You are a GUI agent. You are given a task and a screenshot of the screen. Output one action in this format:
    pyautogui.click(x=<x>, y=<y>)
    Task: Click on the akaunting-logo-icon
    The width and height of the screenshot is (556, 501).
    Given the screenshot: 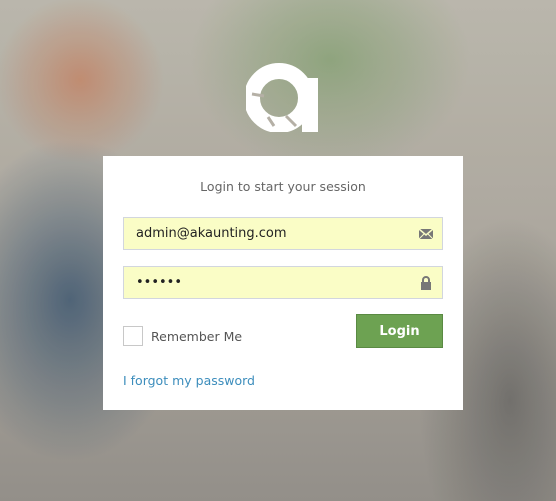 What is the action you would take?
    pyautogui.click(x=282, y=97)
    